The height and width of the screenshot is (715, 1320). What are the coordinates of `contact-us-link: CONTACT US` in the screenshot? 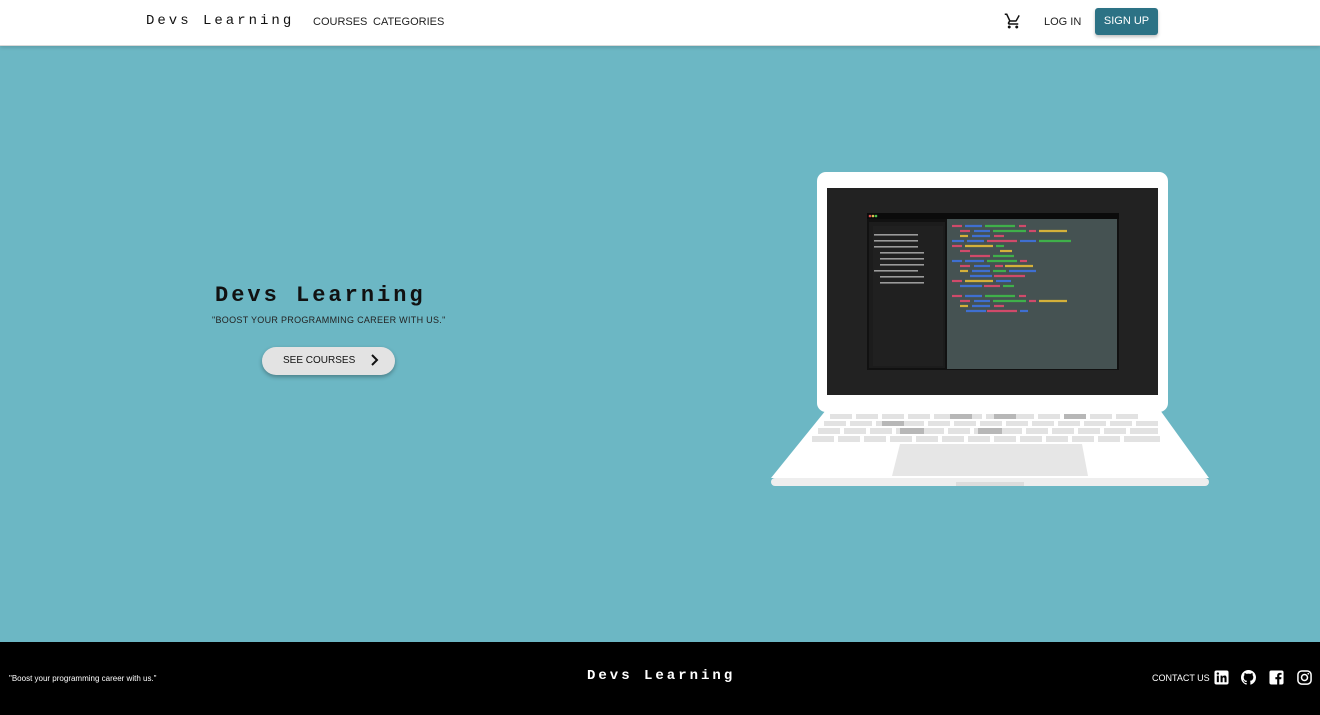 It's located at (1181, 678).